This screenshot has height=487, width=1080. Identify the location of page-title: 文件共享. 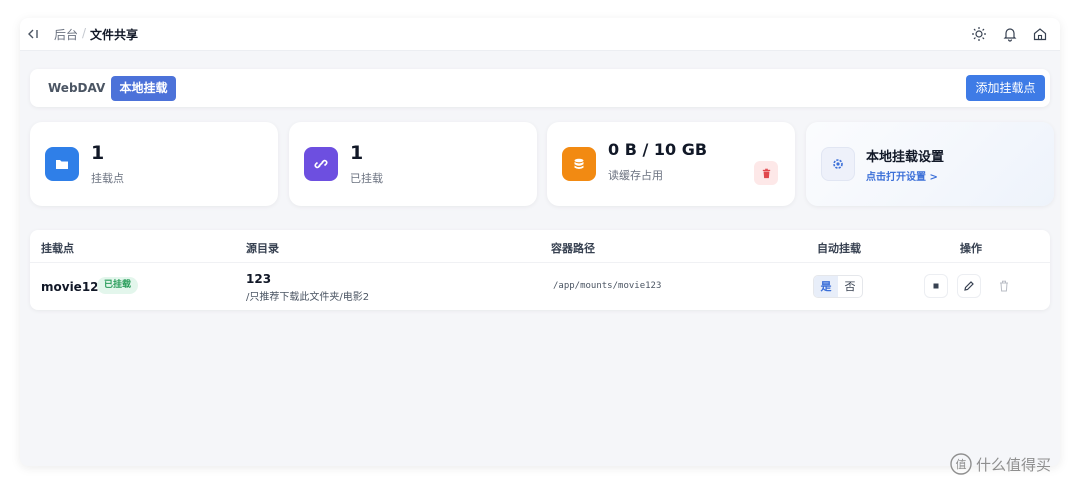
(114, 35).